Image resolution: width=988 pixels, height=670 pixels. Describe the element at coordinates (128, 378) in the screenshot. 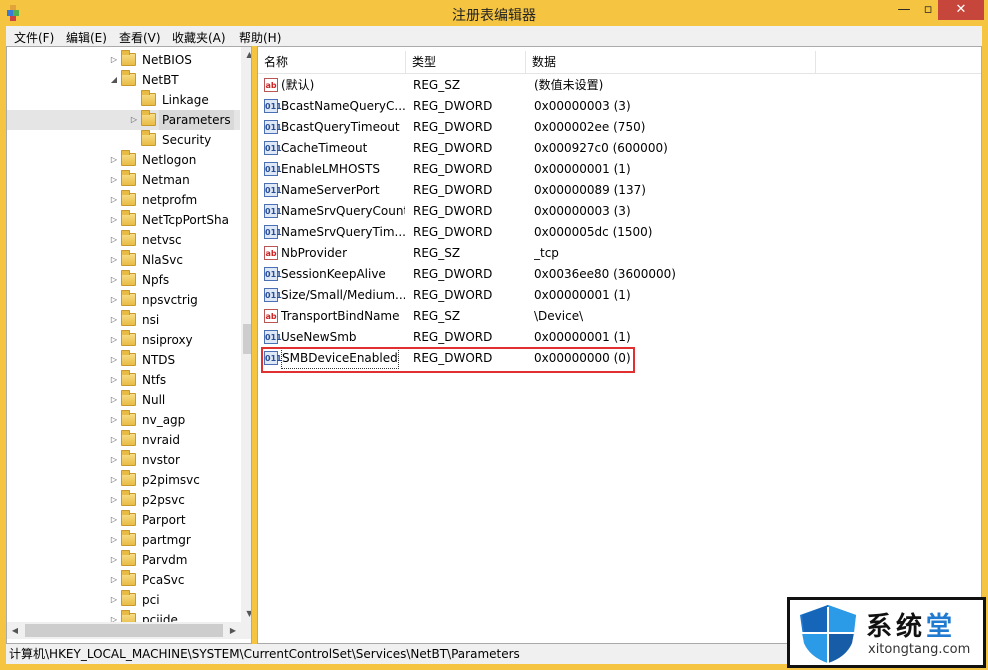

I see `folder-icon` at that location.